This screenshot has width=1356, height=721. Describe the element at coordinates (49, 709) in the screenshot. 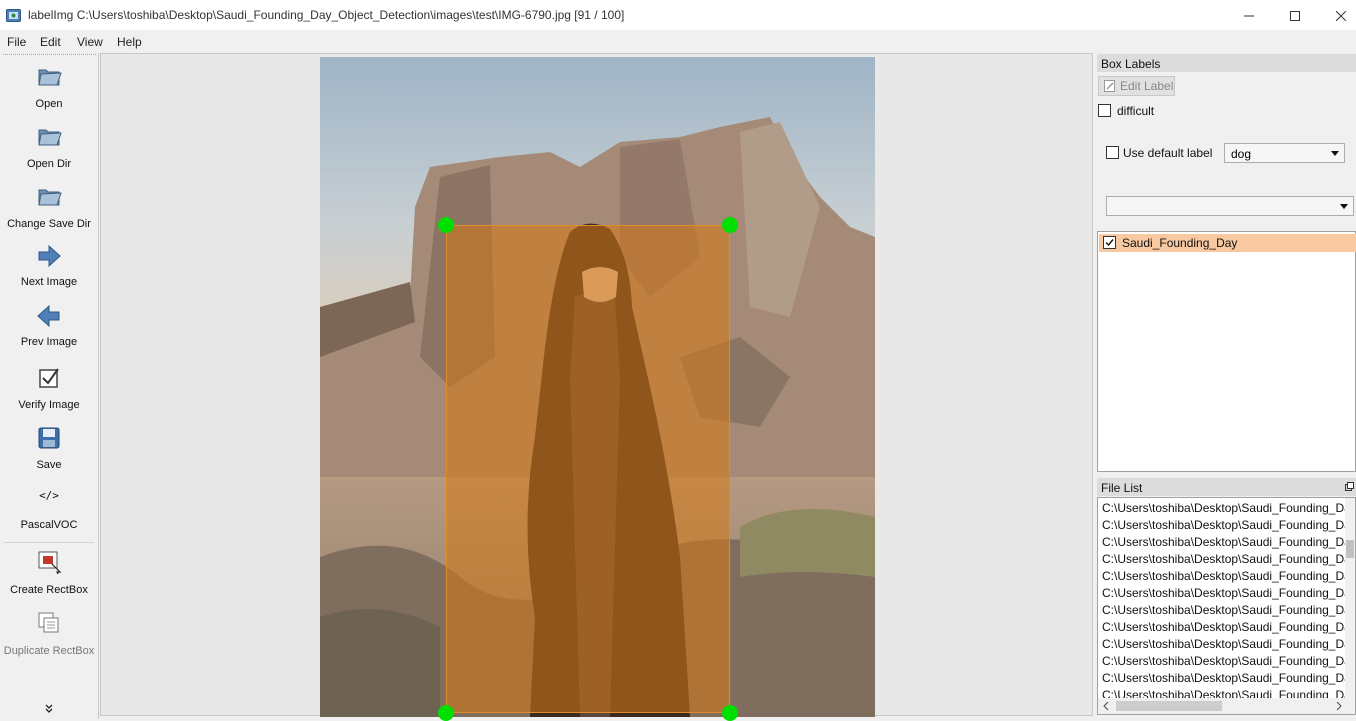

I see `toolbar-more-chevron-icon` at that location.